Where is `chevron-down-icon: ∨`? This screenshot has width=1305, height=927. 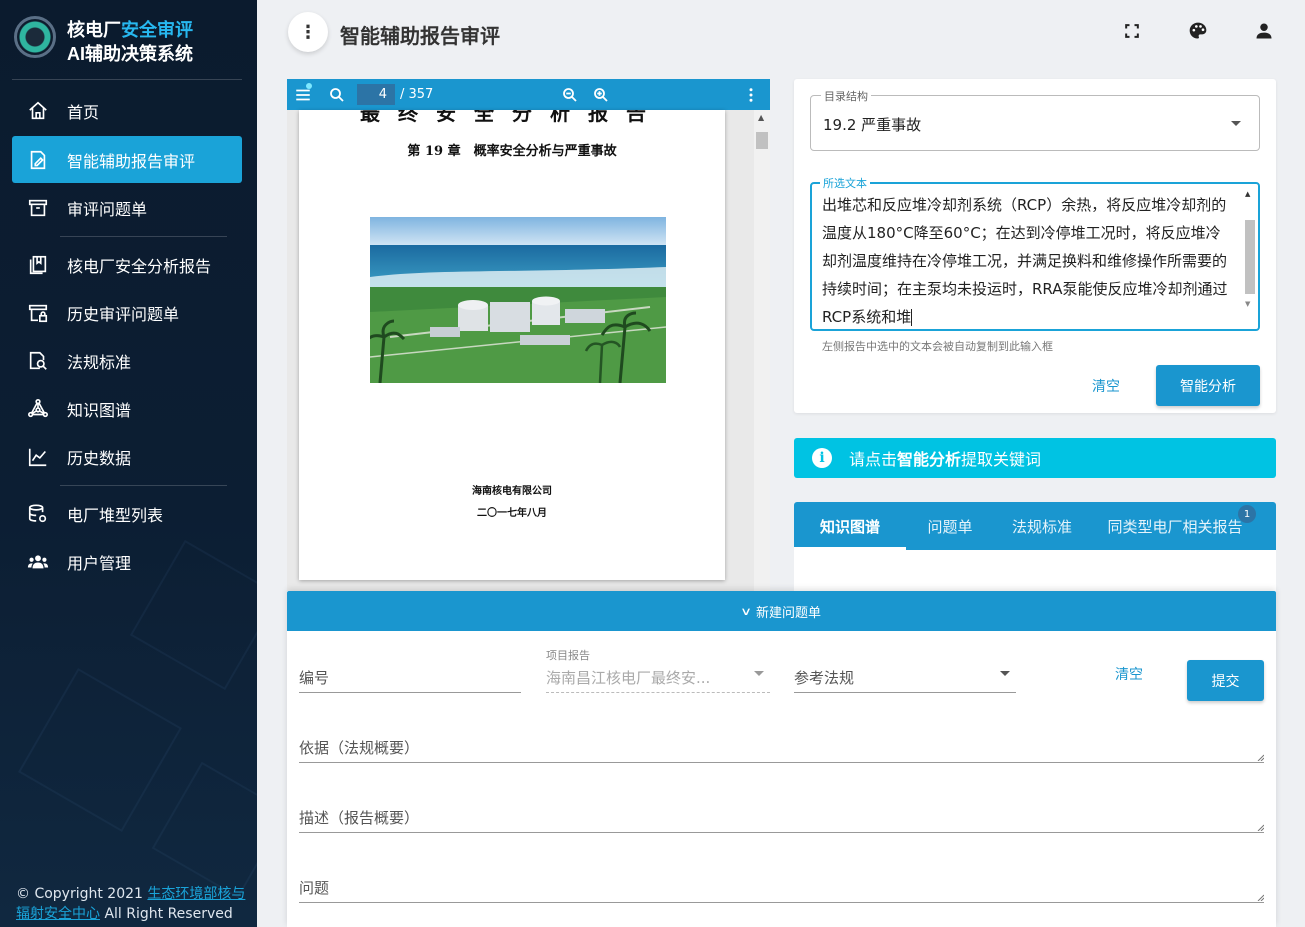
chevron-down-icon: ∨ is located at coordinates (746, 611).